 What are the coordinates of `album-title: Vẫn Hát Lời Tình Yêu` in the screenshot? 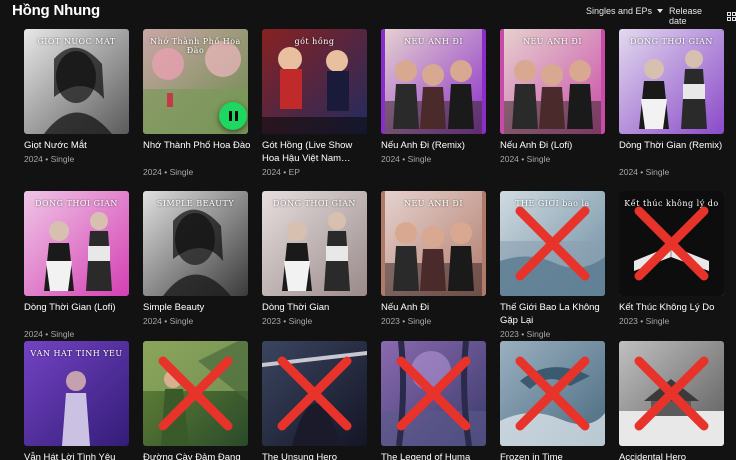 It's located at (79, 455).